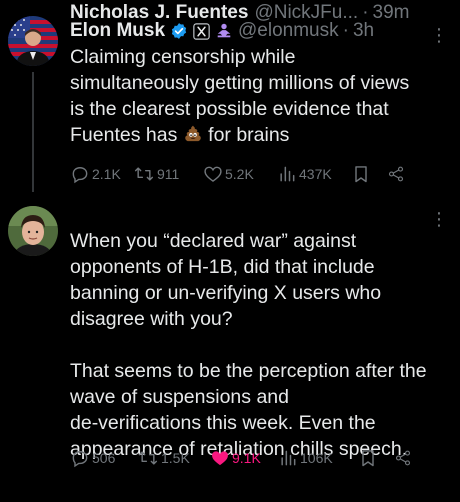 The image size is (460, 502). I want to click on views-button: 437K, so click(314, 174).